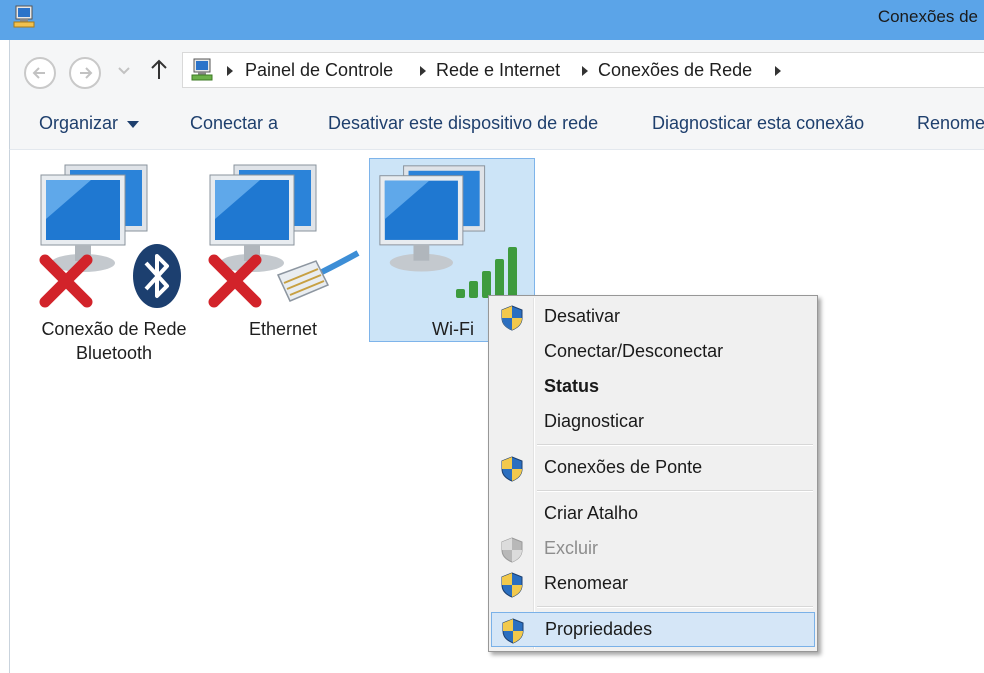 The image size is (984, 673). I want to click on window-title: Conexões de, so click(927, 16).